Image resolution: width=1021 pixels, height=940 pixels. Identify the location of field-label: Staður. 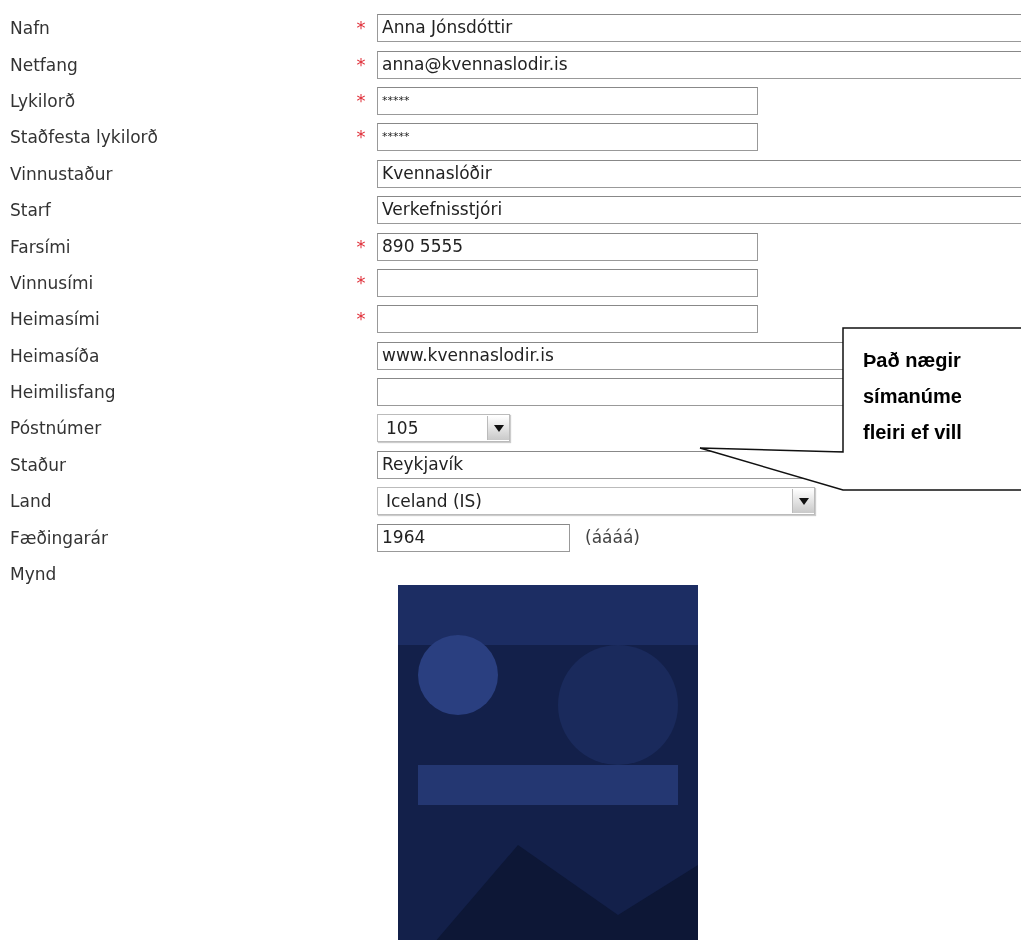
(38, 465).